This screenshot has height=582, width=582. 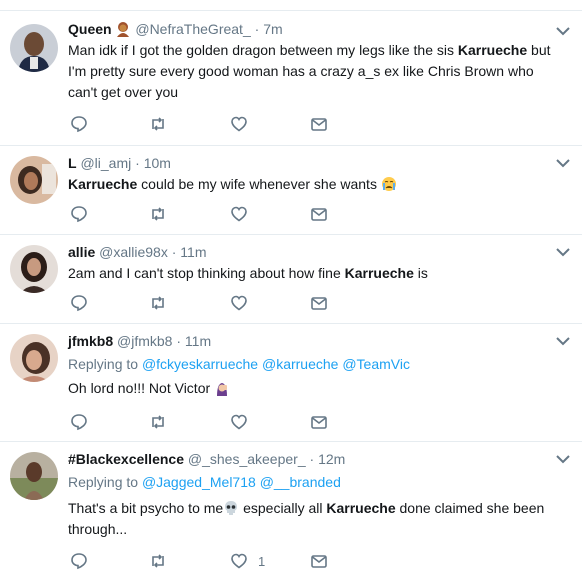 I want to click on like-button: 1, so click(x=247, y=561).